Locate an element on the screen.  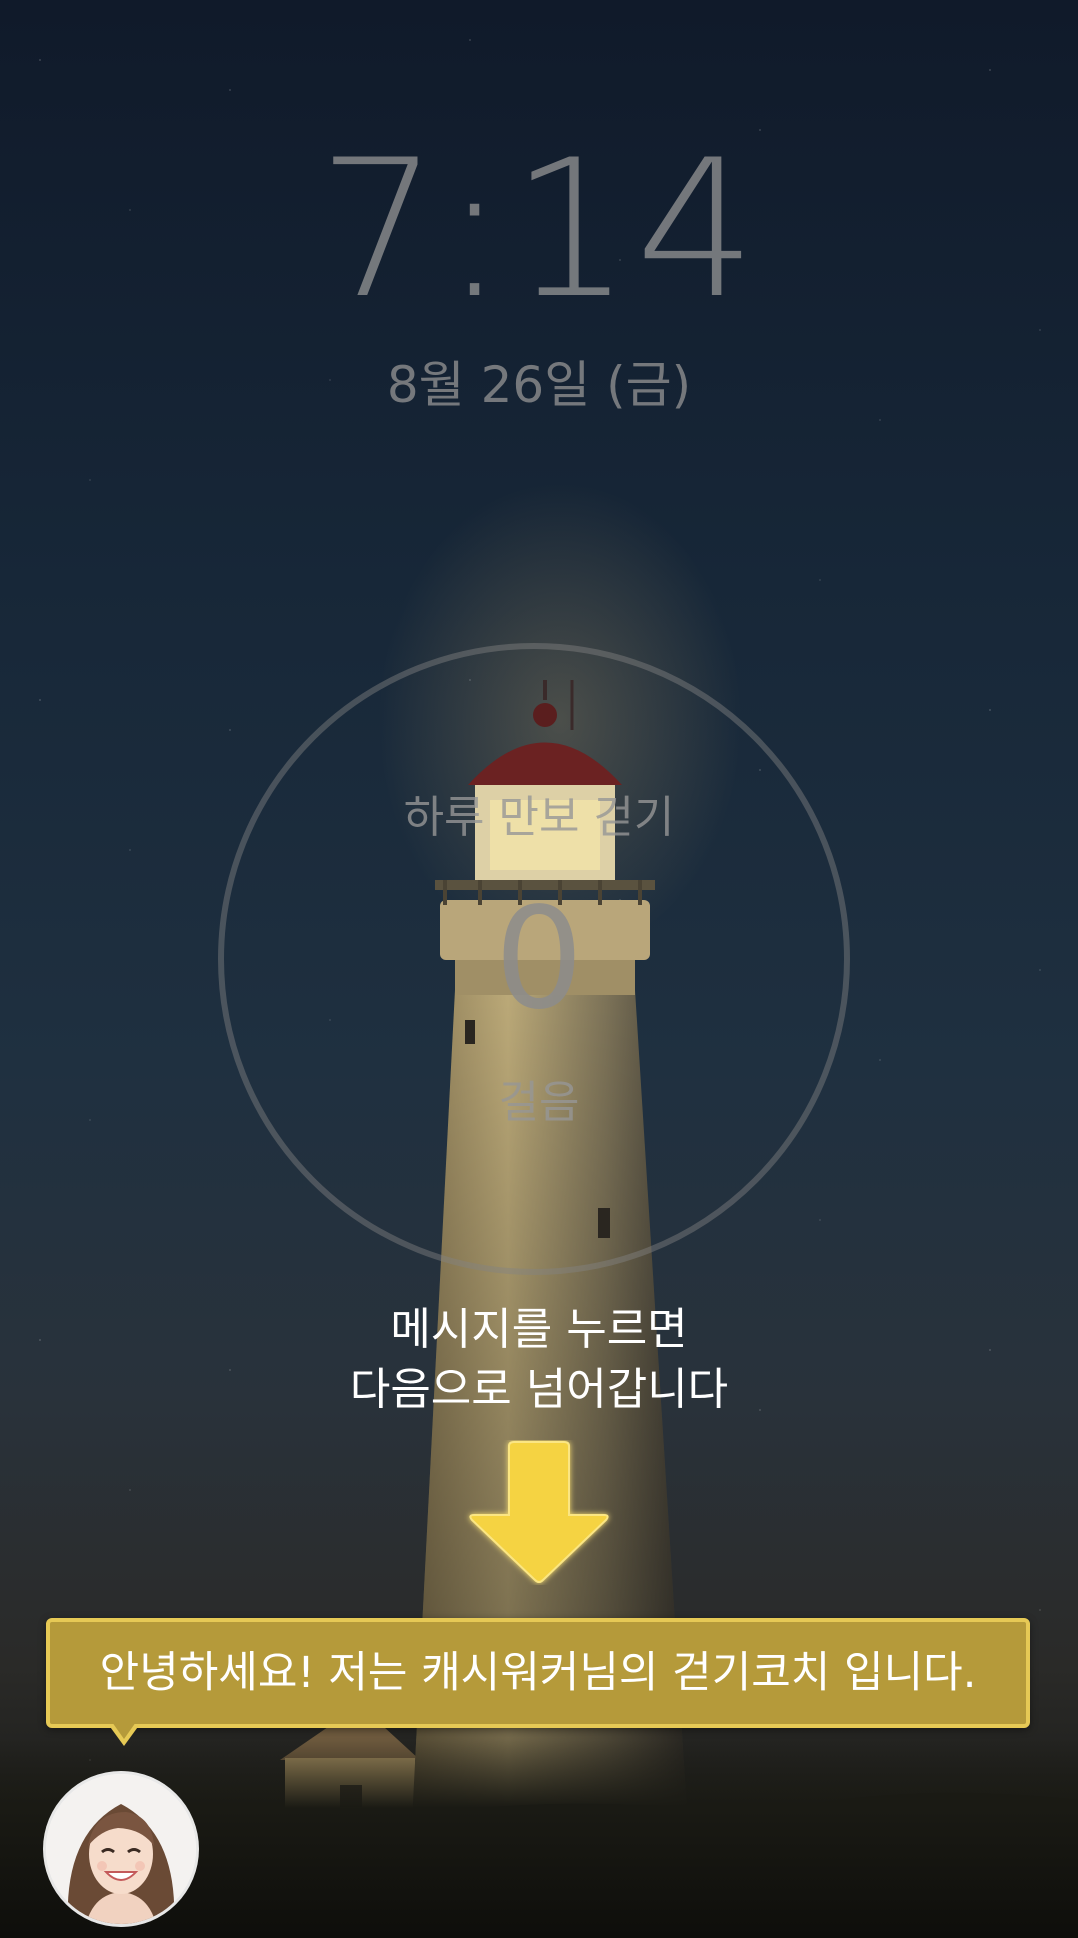
coach-message-bubble: 안녕하세요! 저는 캐시워커님의 걷기코치 입니다. is located at coordinates (538, 1673).